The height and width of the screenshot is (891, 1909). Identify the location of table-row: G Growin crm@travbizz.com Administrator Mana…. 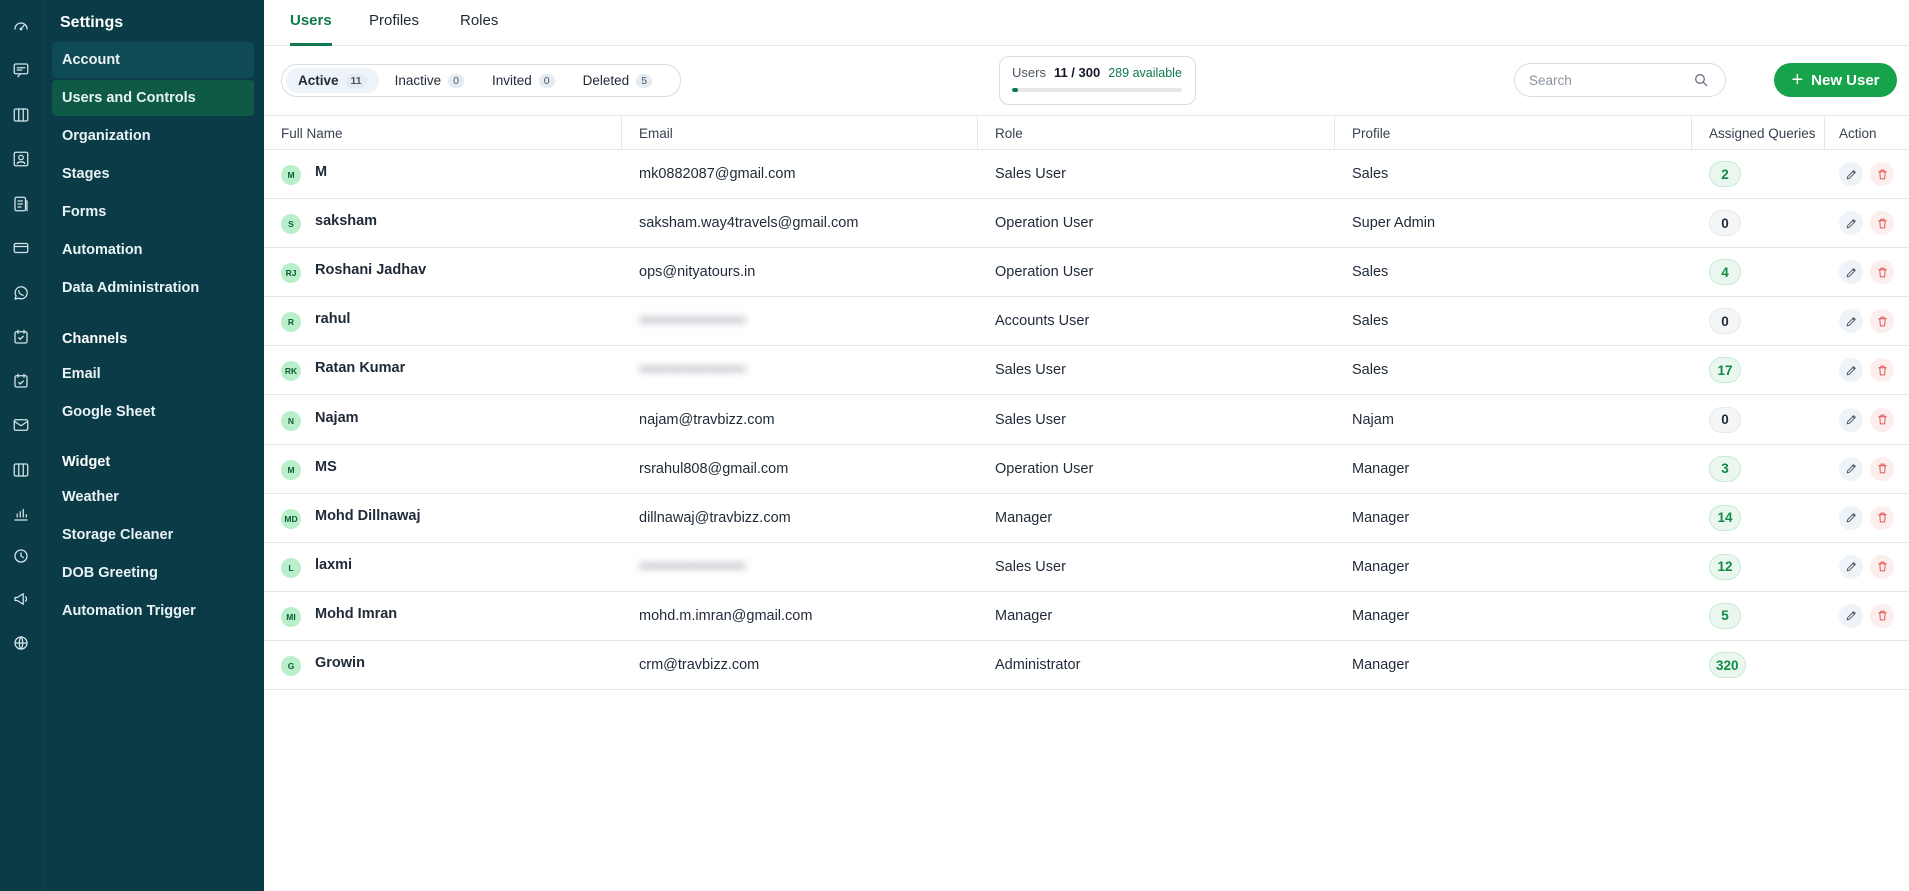
(1086, 665).